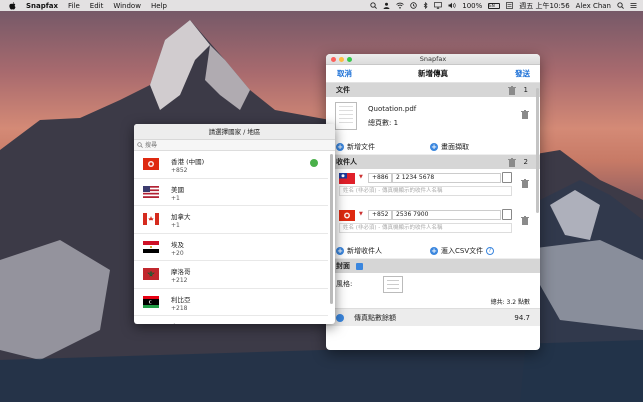  What do you see at coordinates (347, 178) in the screenshot?
I see `taiwan-flag-icon` at bounding box center [347, 178].